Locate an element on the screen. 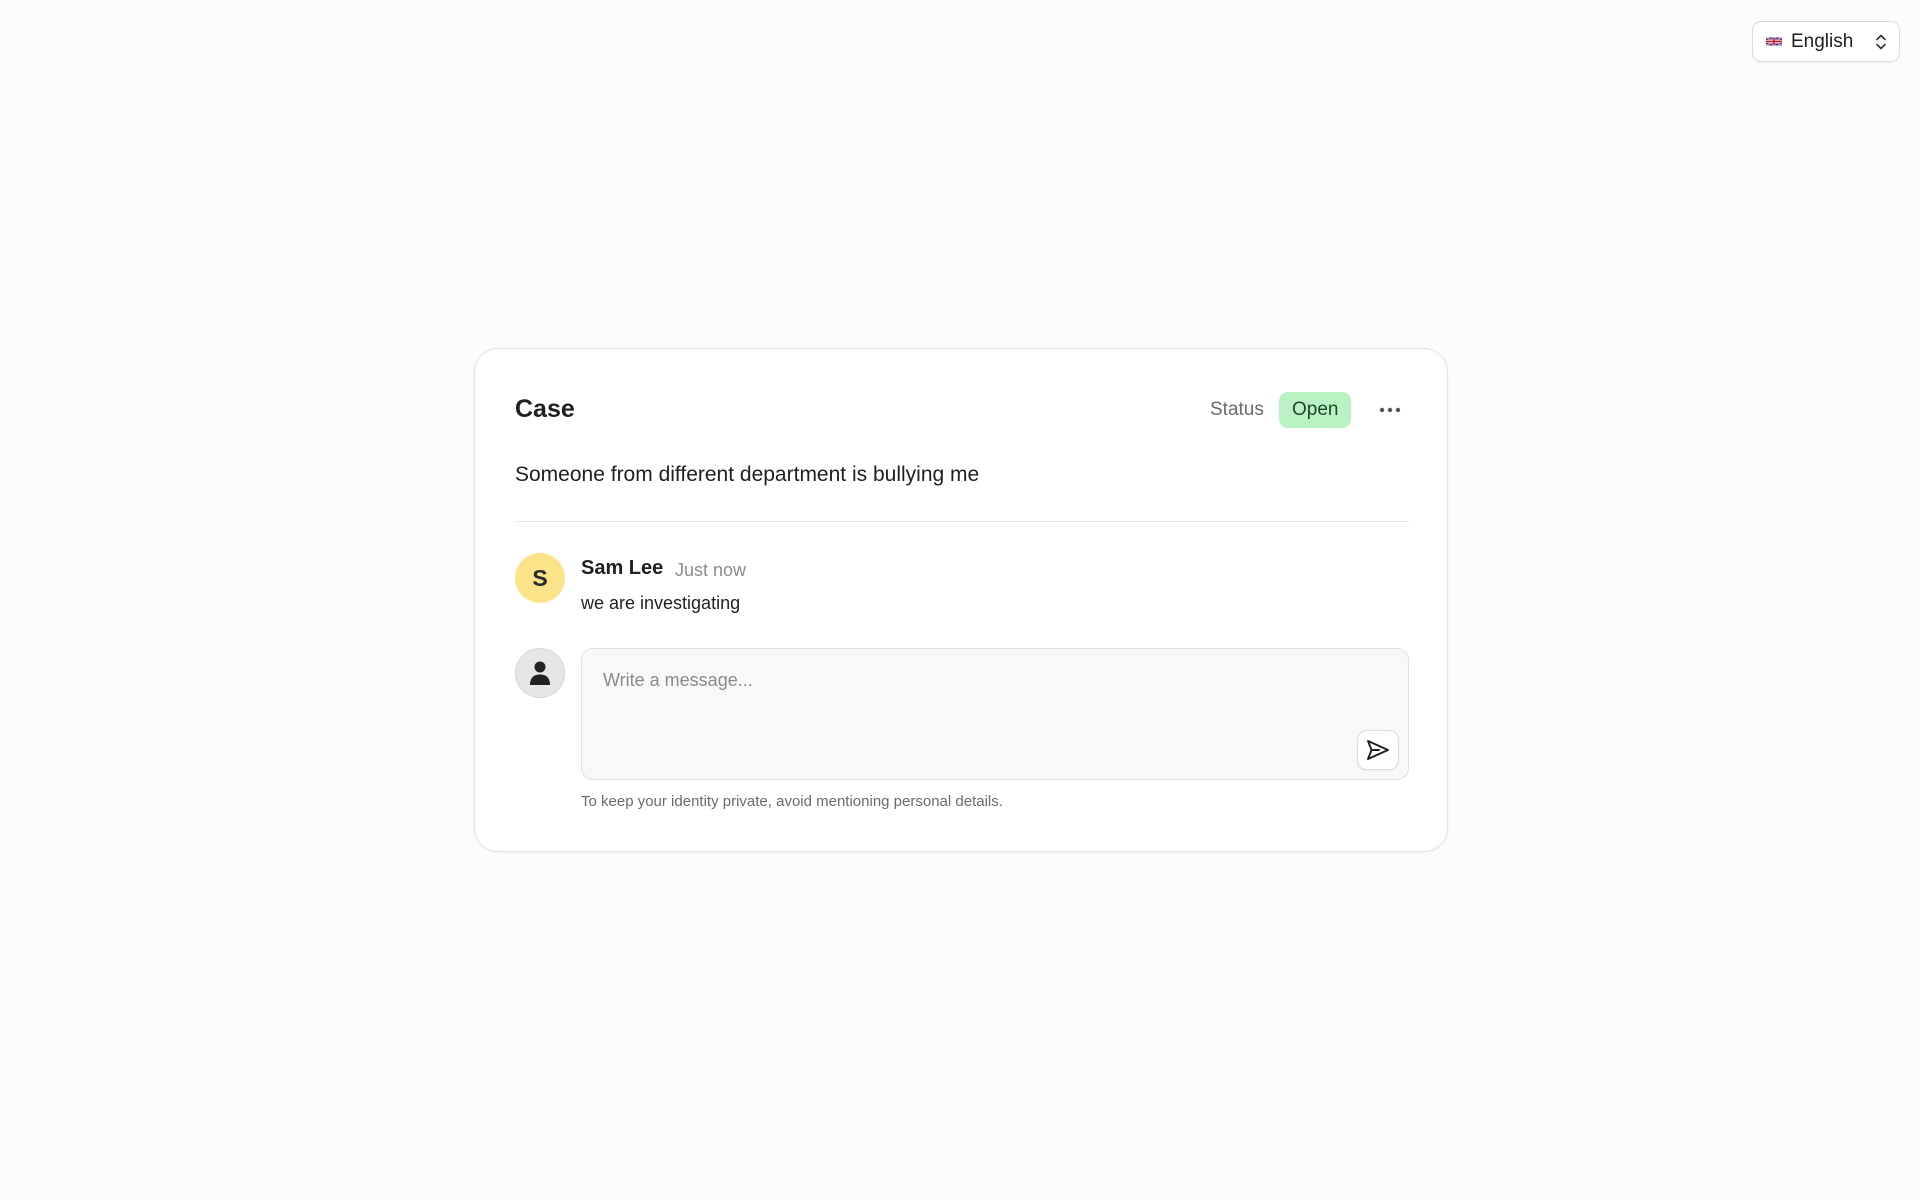 The image size is (1920, 1200). case-title: Case is located at coordinates (545, 409).